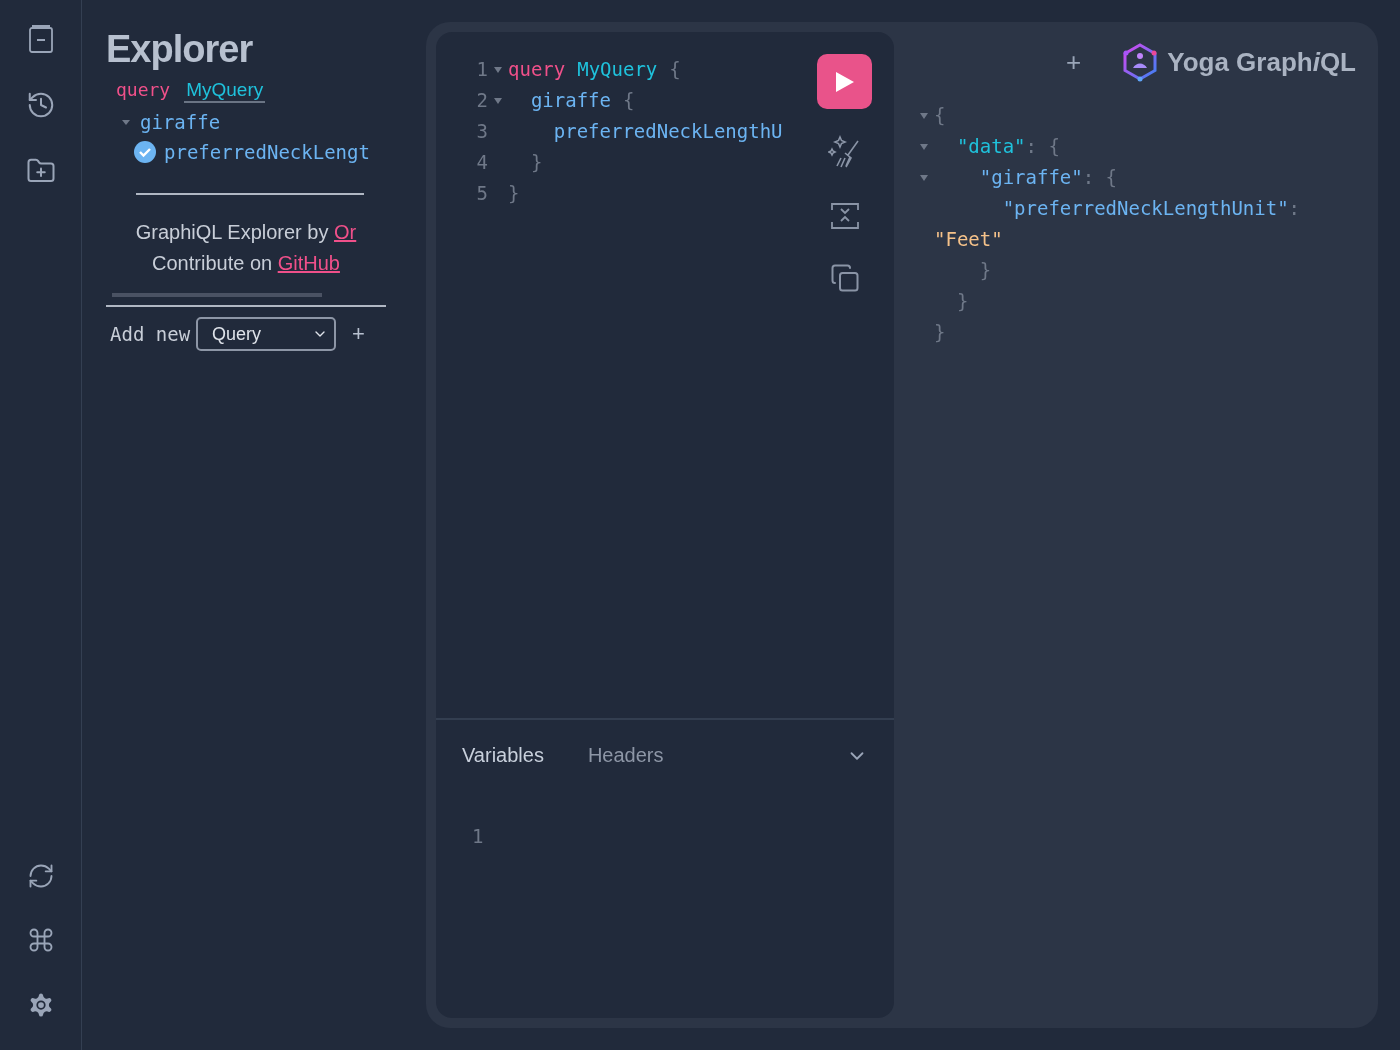  Describe the element at coordinates (145, 152) in the screenshot. I see `checked-circle-icon` at that location.